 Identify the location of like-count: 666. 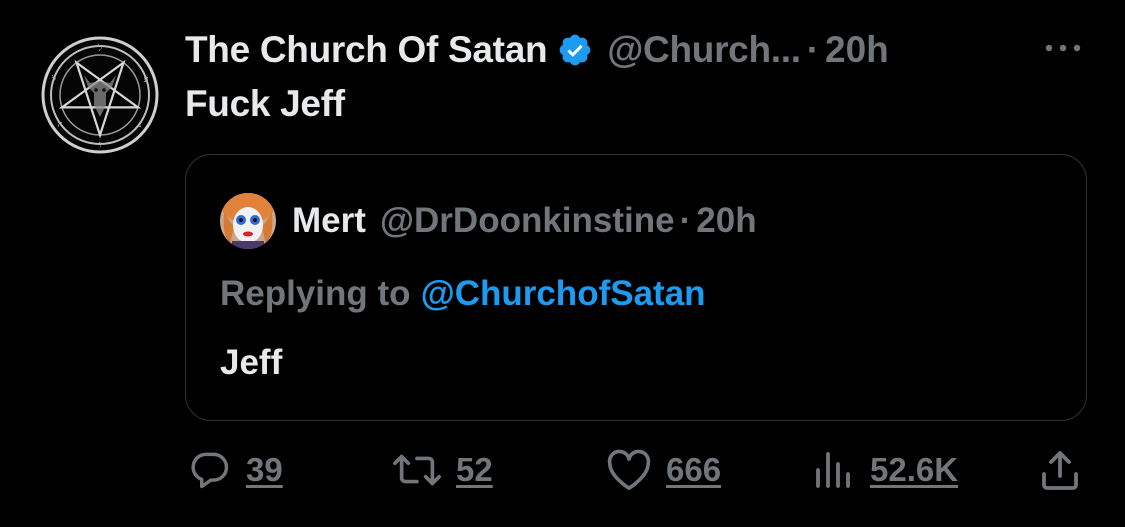
(694, 469).